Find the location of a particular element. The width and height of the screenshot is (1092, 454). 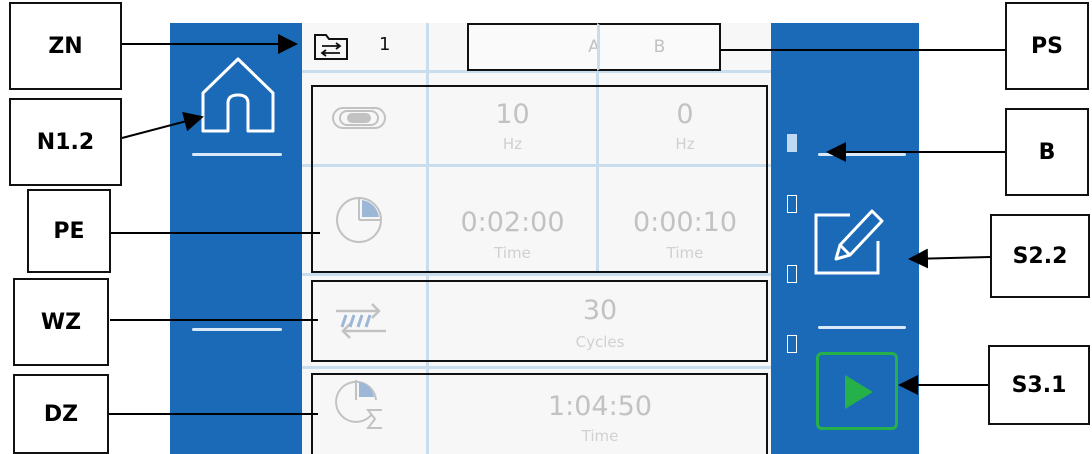

callout-dz: DZ is located at coordinates (61, 414).